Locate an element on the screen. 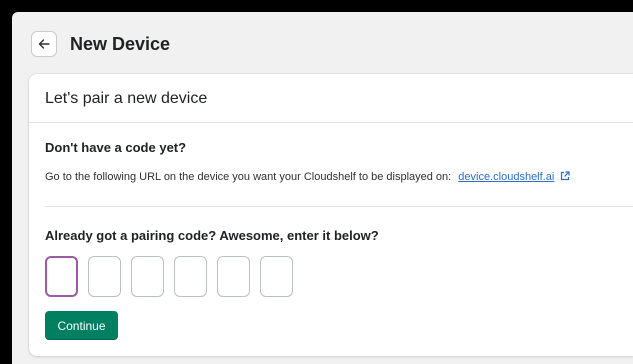 This screenshot has width=633, height=364. device-url-link: device.cloudshelf.ai is located at coordinates (506, 177).